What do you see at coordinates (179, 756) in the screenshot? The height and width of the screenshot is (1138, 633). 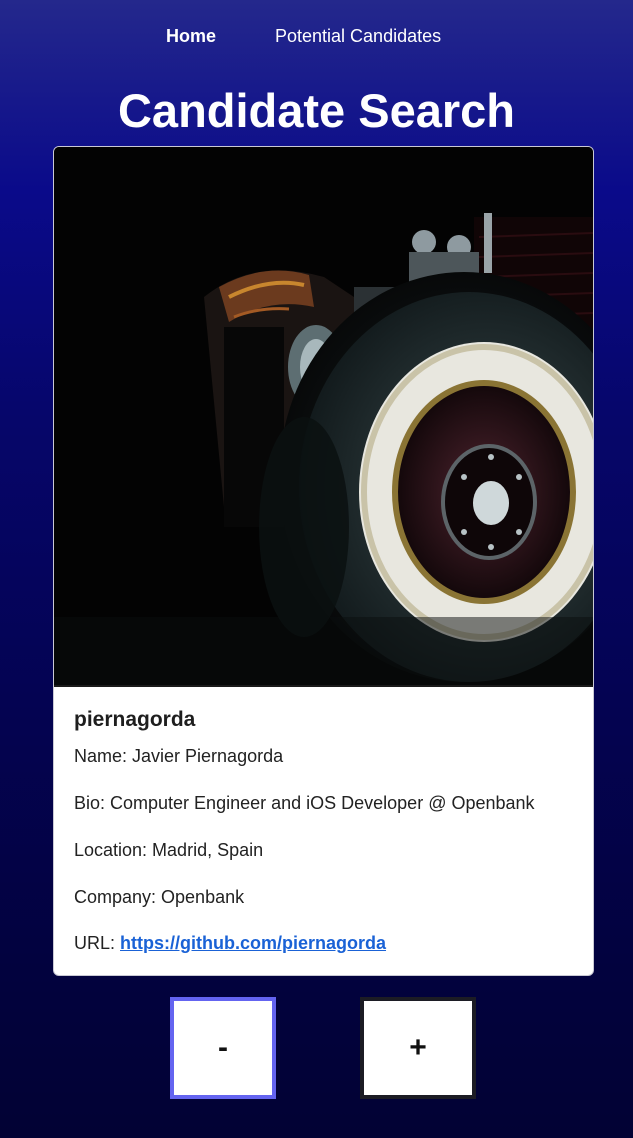 I see `candidate-name: Name: Javier Piernagorda` at bounding box center [179, 756].